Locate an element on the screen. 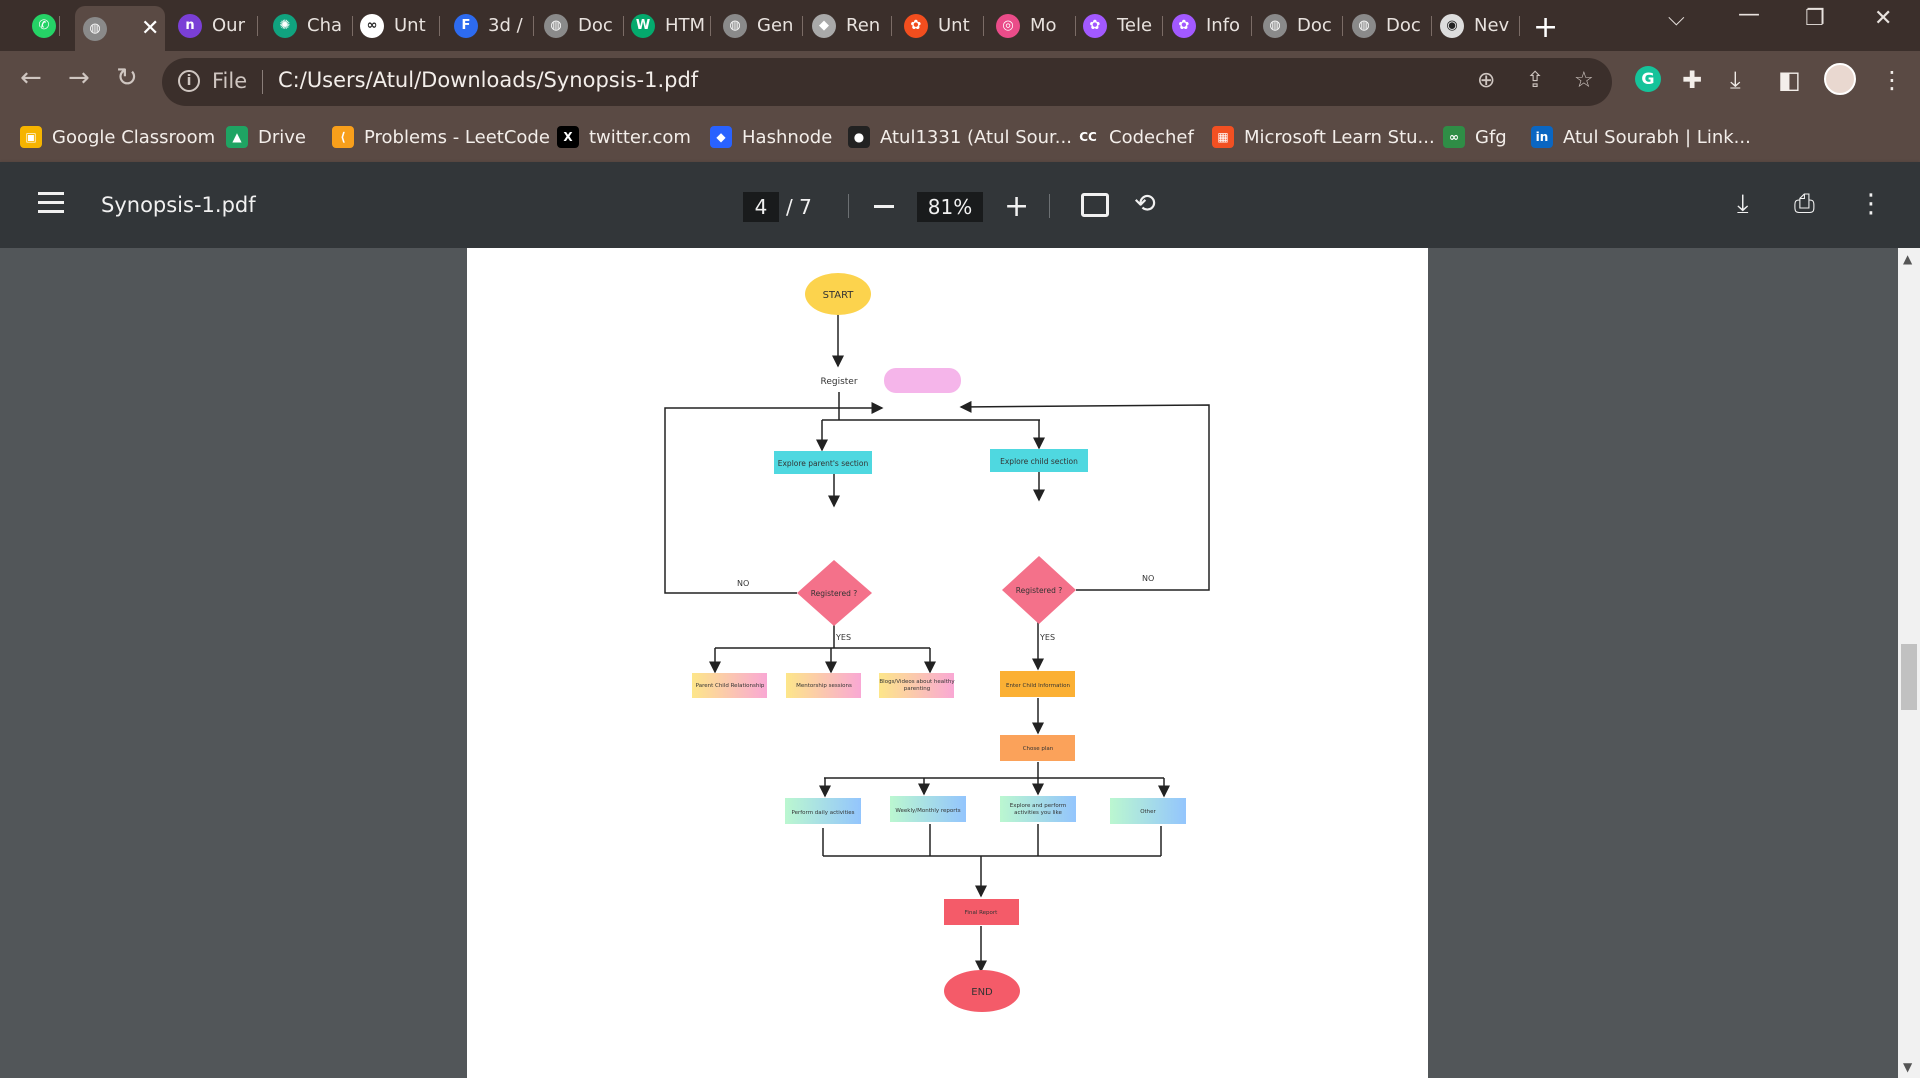  tab-15: ◍ Doc is located at coordinates (1388, 25).